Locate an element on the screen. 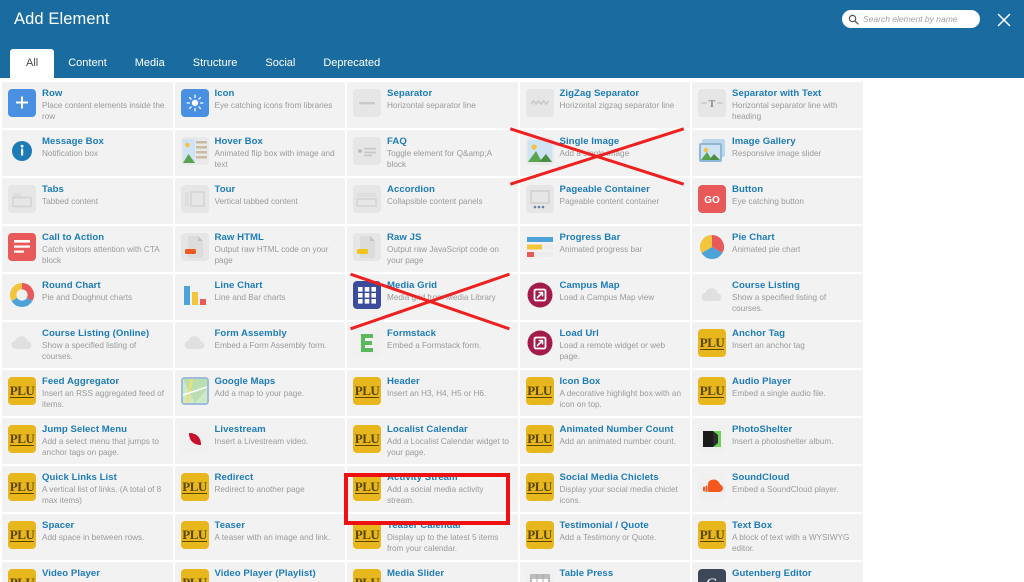 This screenshot has height=582, width=1024. media-grid-icon is located at coordinates (367, 295).